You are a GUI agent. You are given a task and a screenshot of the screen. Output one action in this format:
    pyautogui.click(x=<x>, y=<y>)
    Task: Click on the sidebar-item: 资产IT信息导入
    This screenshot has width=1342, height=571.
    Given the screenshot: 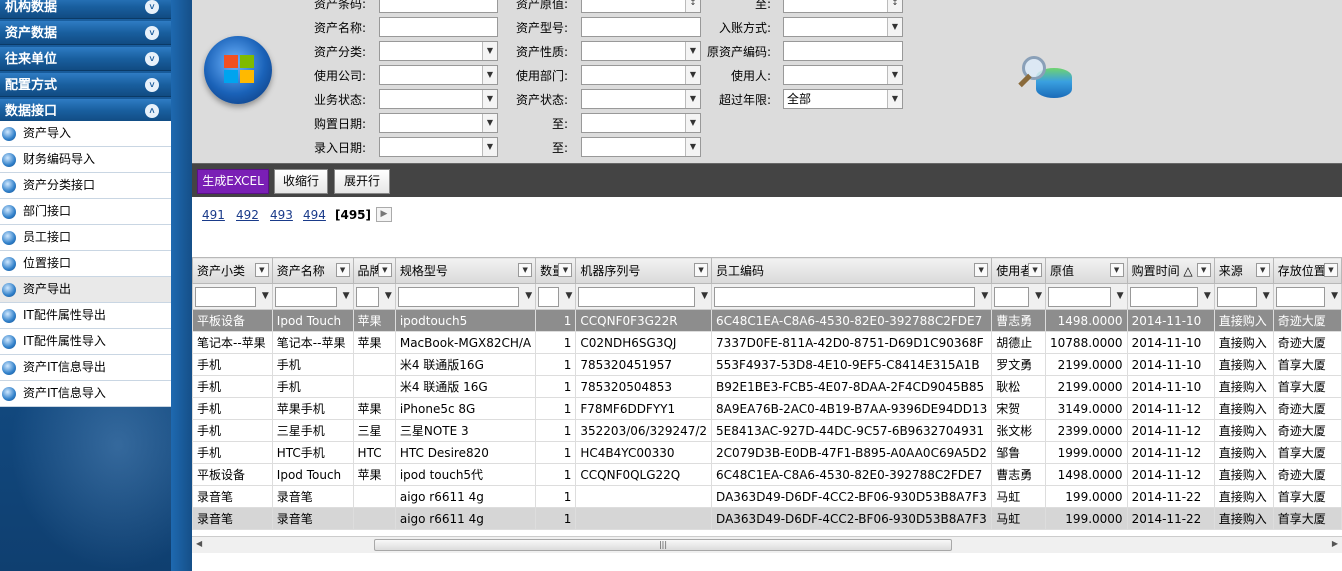 What is the action you would take?
    pyautogui.click(x=85, y=394)
    